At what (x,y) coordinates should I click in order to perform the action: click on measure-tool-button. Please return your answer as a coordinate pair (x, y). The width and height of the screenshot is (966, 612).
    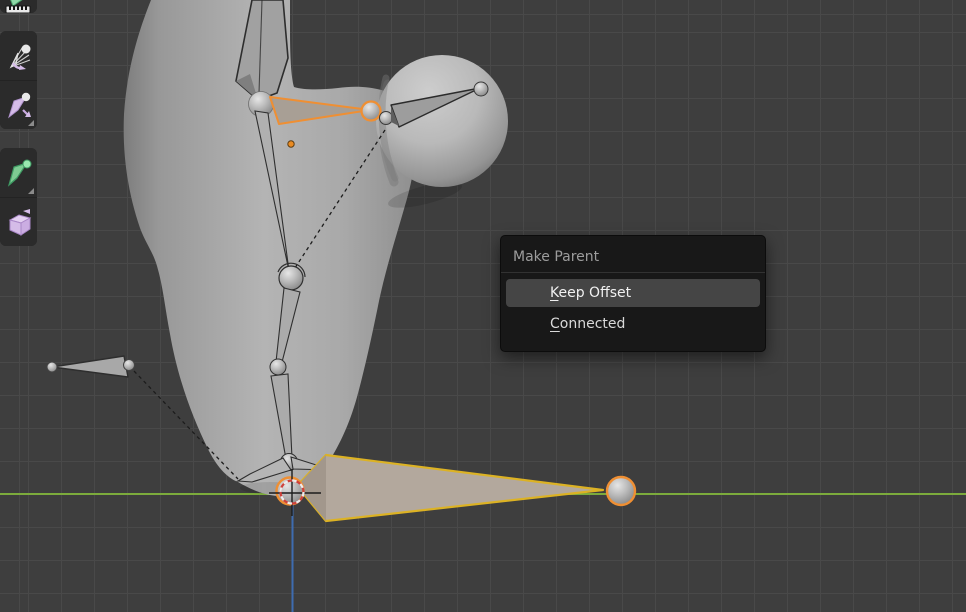
    Looking at the image, I should click on (18, 6).